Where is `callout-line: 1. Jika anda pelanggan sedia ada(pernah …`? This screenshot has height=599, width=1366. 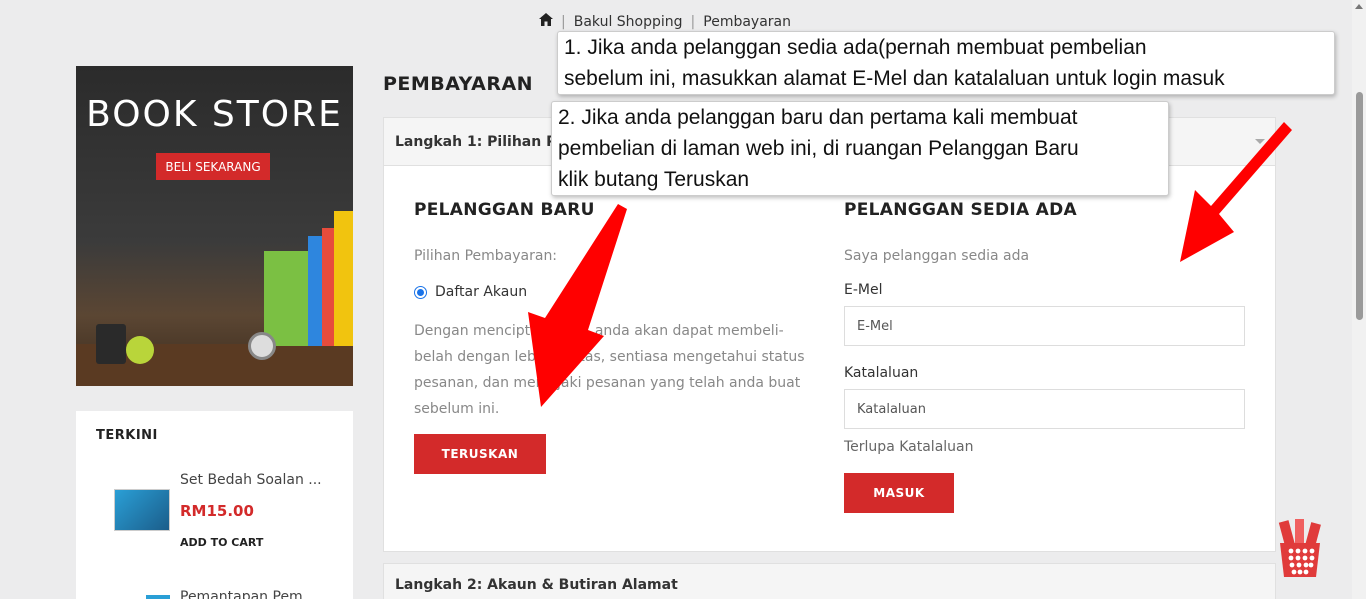 callout-line: 1. Jika anda pelanggan sedia ada(pernah … is located at coordinates (855, 47).